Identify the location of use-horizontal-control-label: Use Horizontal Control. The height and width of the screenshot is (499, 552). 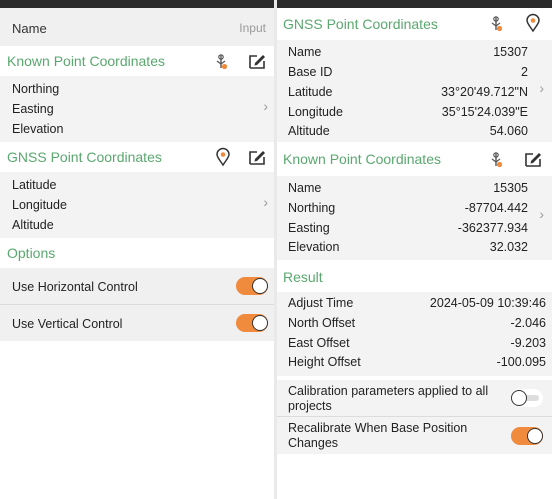
(75, 287).